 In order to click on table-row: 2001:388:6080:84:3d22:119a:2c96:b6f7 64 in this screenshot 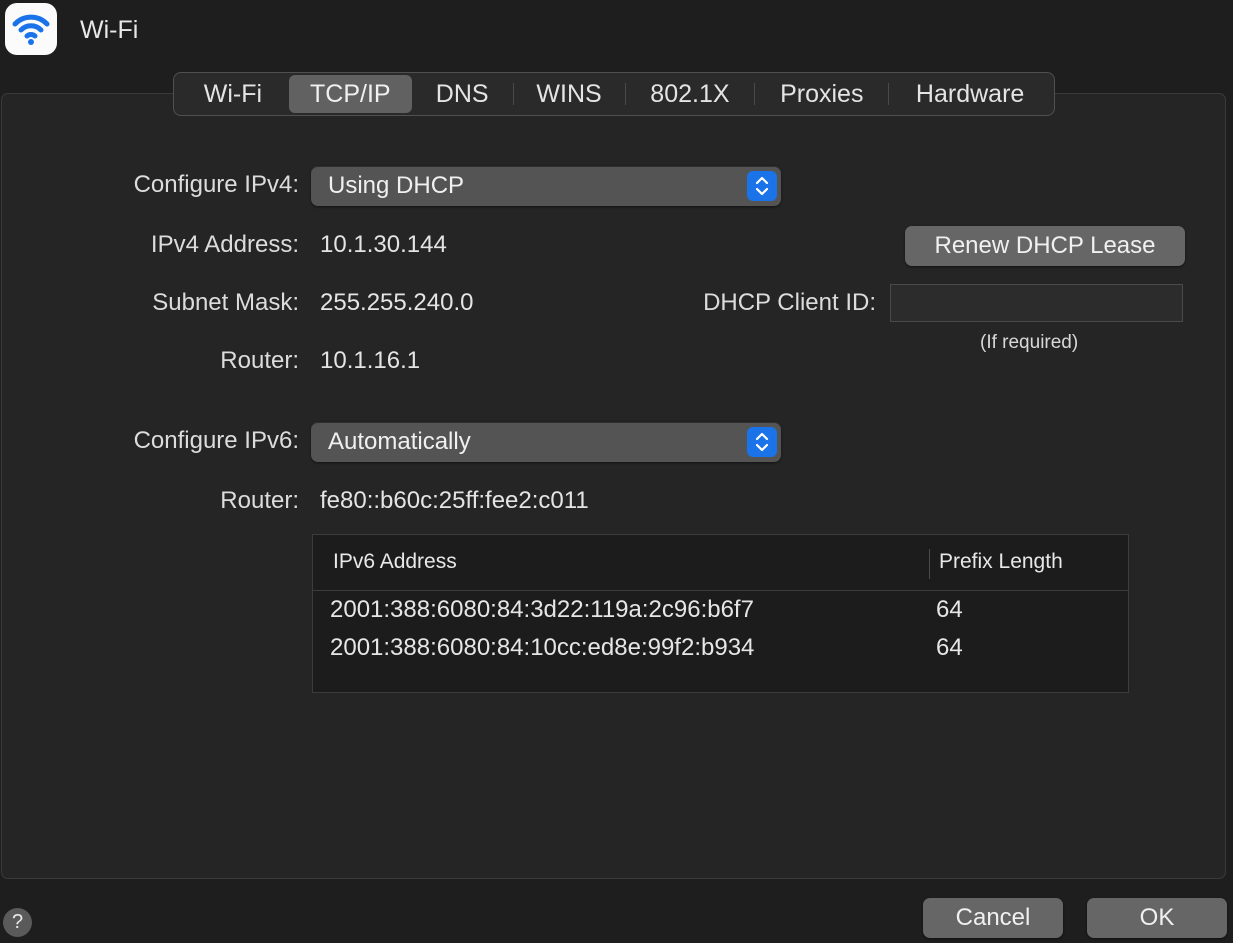, I will do `click(720, 611)`.